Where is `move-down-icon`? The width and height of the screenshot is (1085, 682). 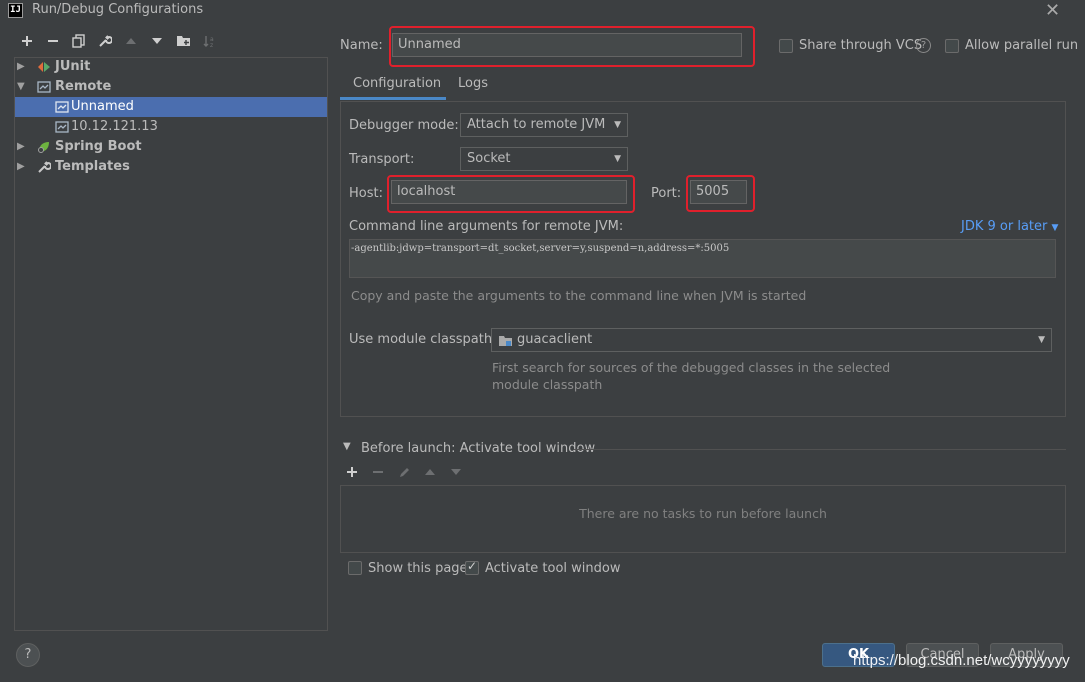
move-down-icon is located at coordinates (157, 43).